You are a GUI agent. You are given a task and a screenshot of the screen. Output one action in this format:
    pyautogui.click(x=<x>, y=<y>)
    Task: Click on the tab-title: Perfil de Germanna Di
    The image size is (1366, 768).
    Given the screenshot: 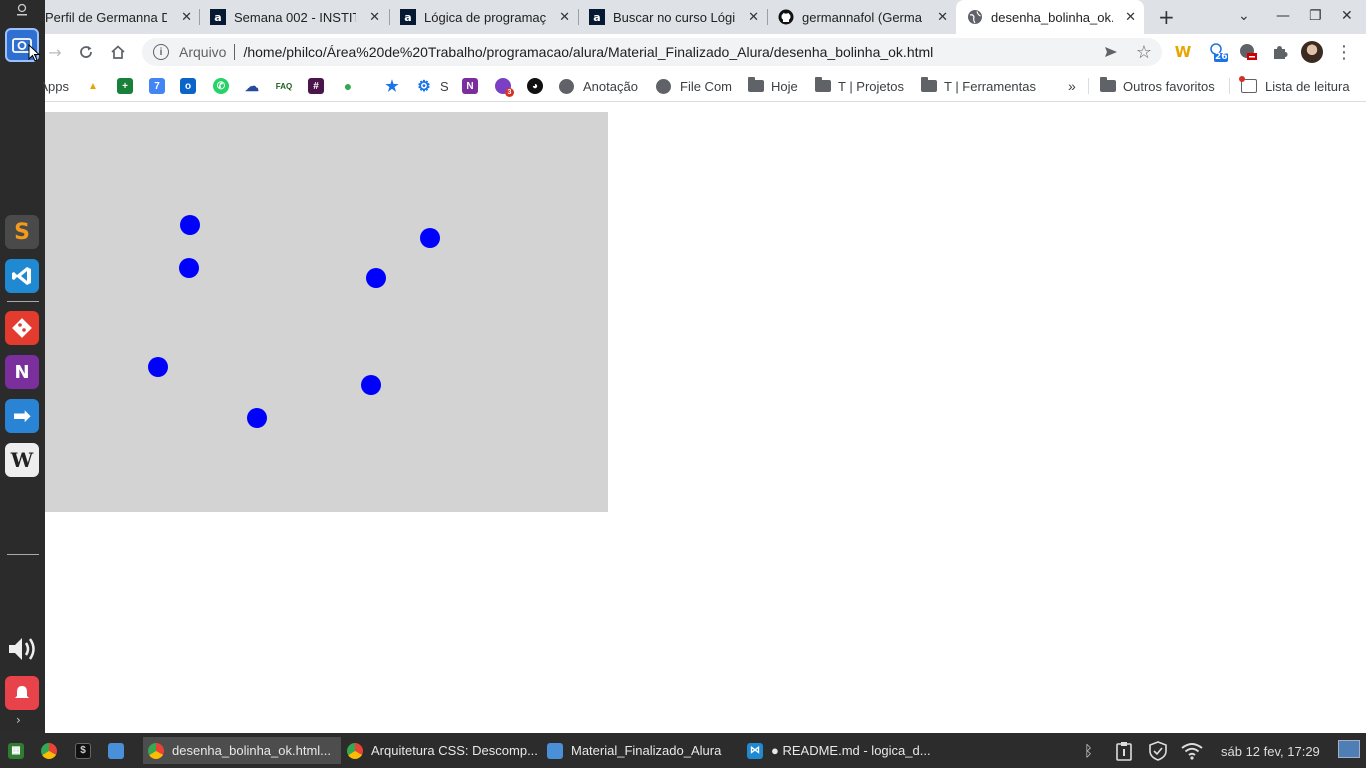 What is the action you would take?
    pyautogui.click(x=106, y=17)
    